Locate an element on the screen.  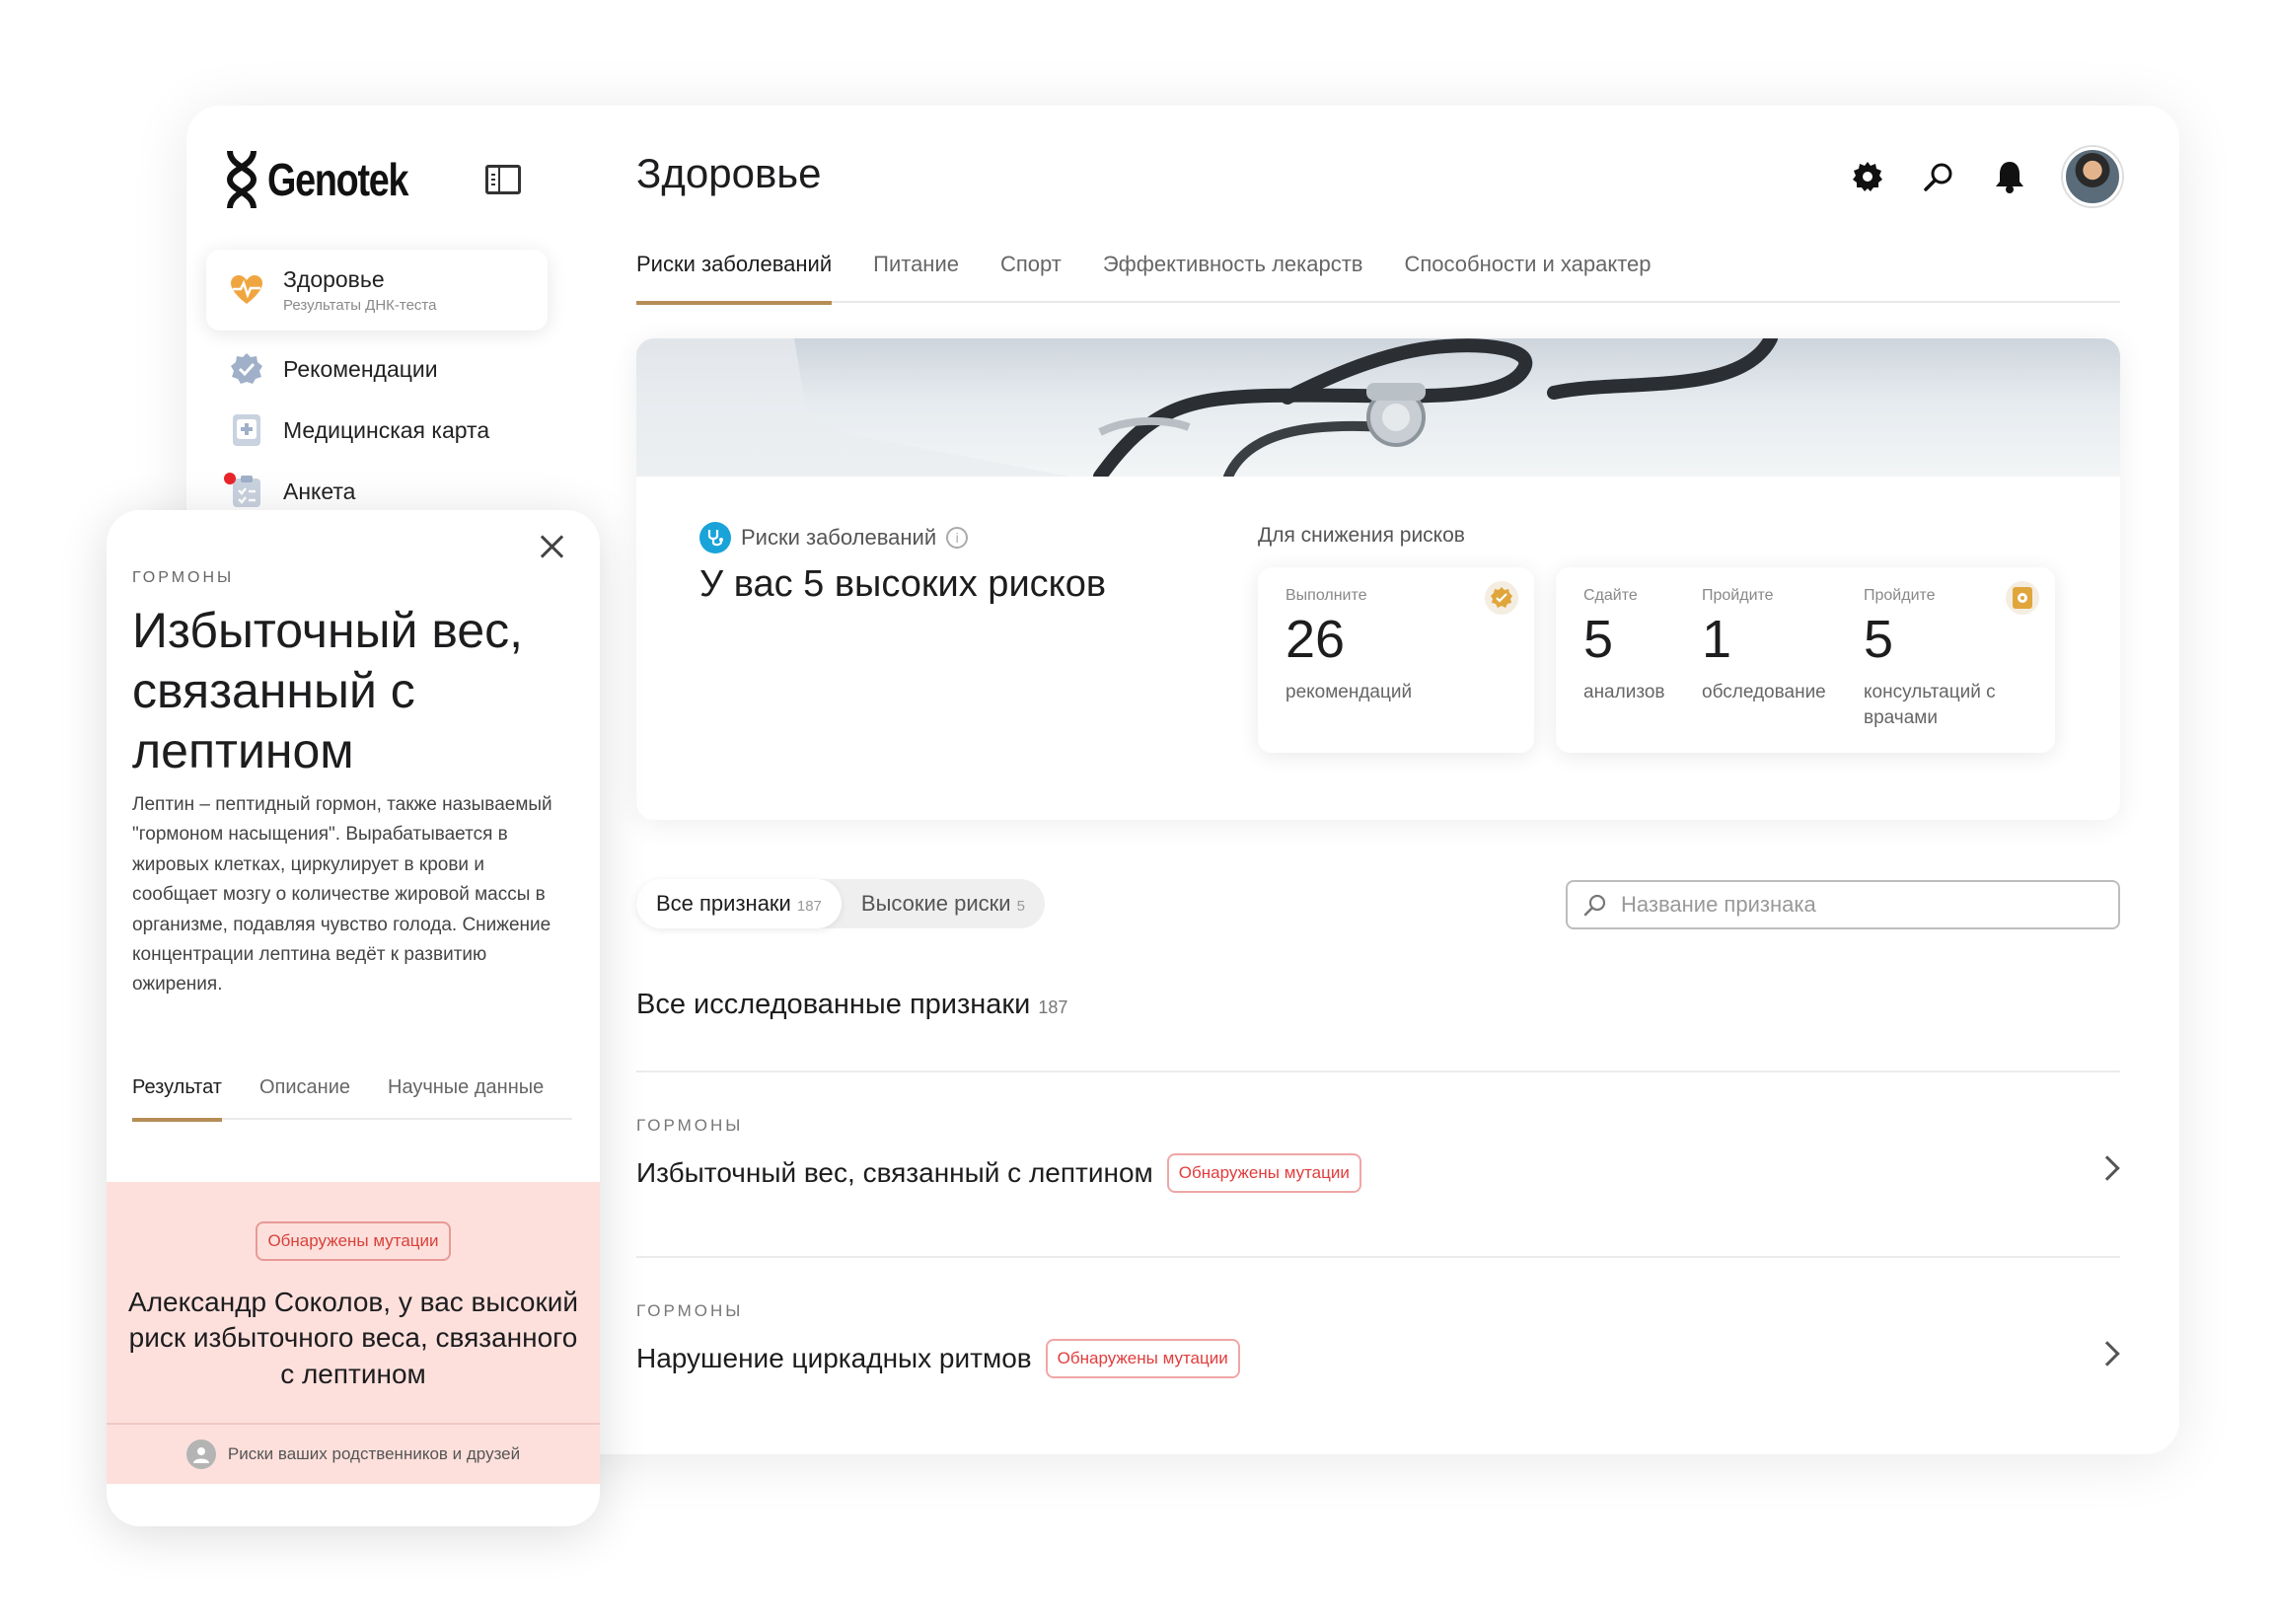
page-title: Здоровье is located at coordinates (729, 173).